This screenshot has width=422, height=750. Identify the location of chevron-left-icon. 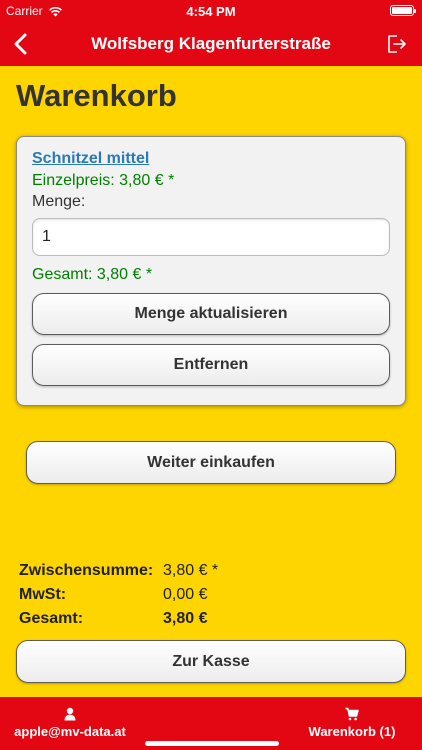
(22, 44).